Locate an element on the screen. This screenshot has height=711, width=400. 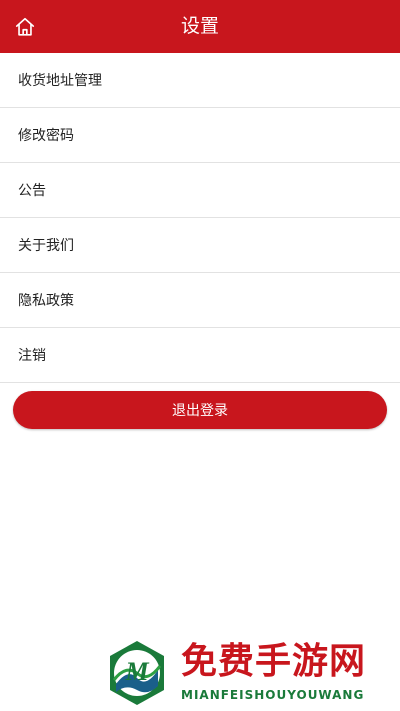
home-icon is located at coordinates (25, 26).